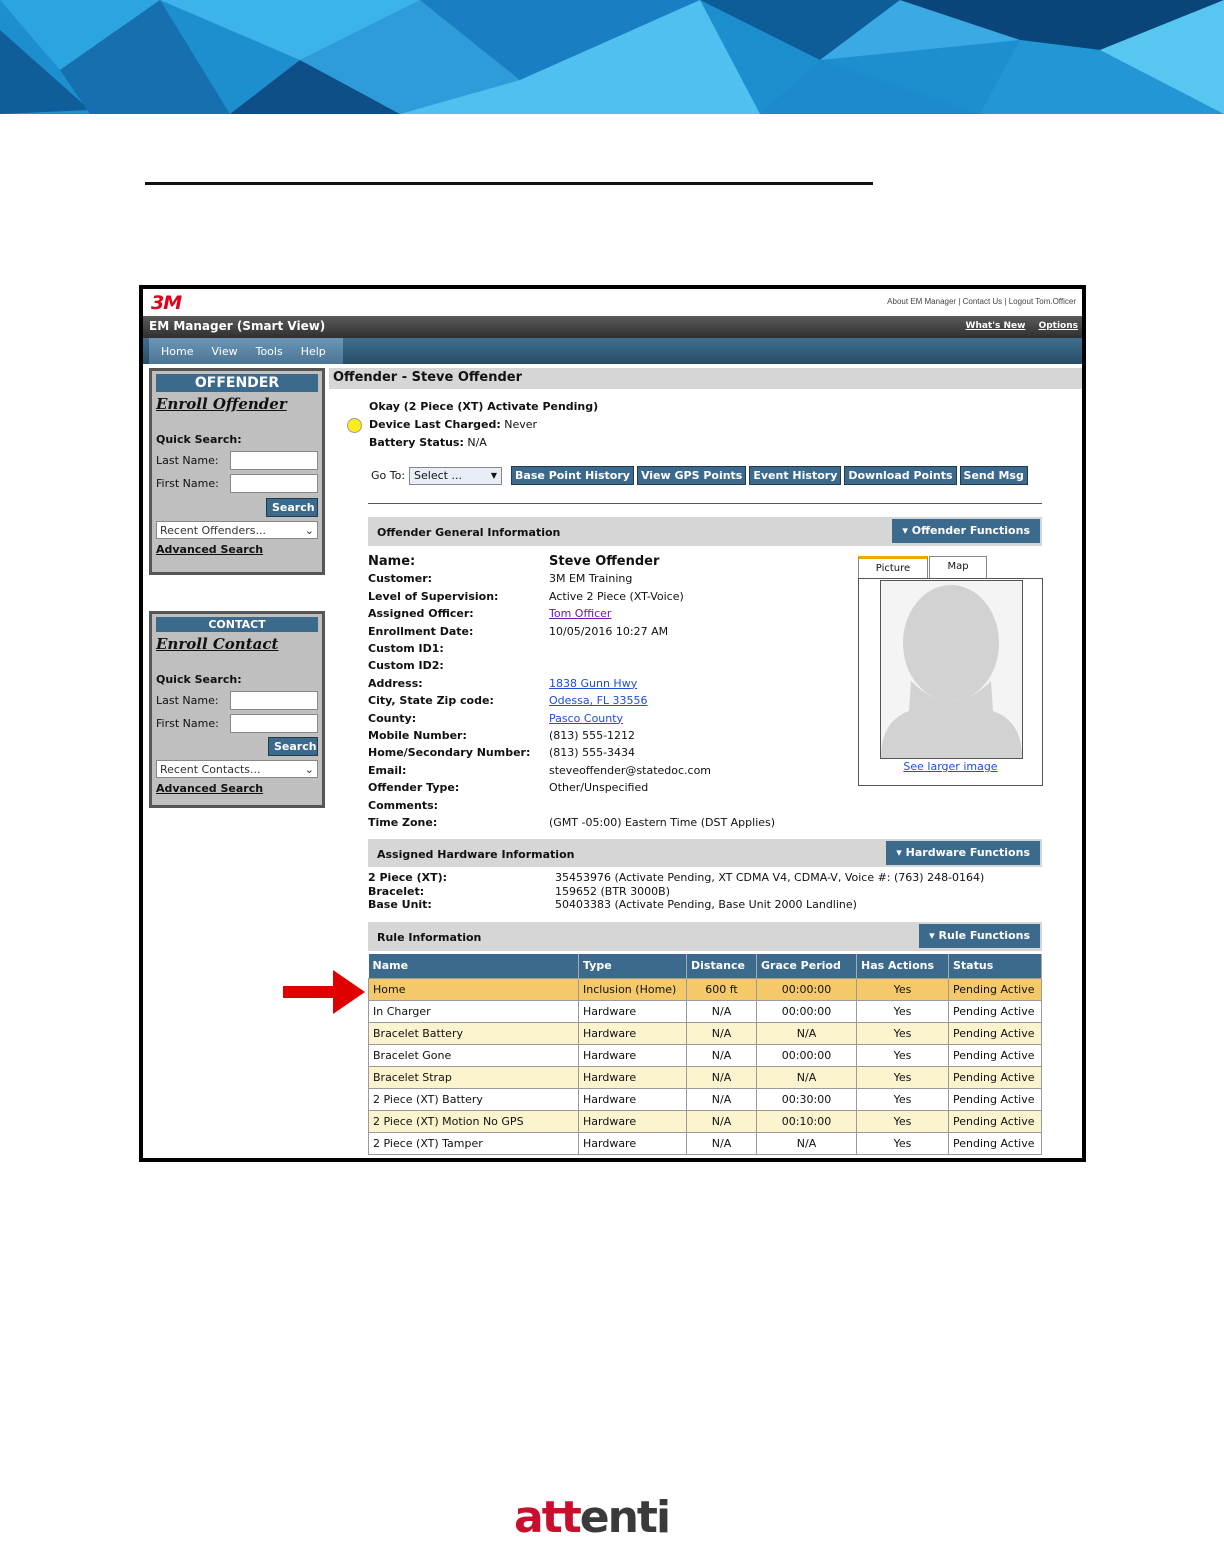 Image resolution: width=1224 pixels, height=1543 pixels. Describe the element at coordinates (996, 326) in the screenshot. I see `whats-new-link: What's New` at that location.